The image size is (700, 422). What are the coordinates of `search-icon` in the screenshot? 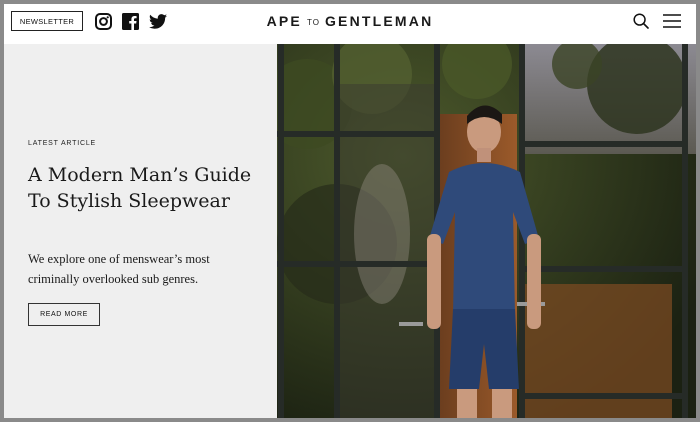 It's located at (641, 23).